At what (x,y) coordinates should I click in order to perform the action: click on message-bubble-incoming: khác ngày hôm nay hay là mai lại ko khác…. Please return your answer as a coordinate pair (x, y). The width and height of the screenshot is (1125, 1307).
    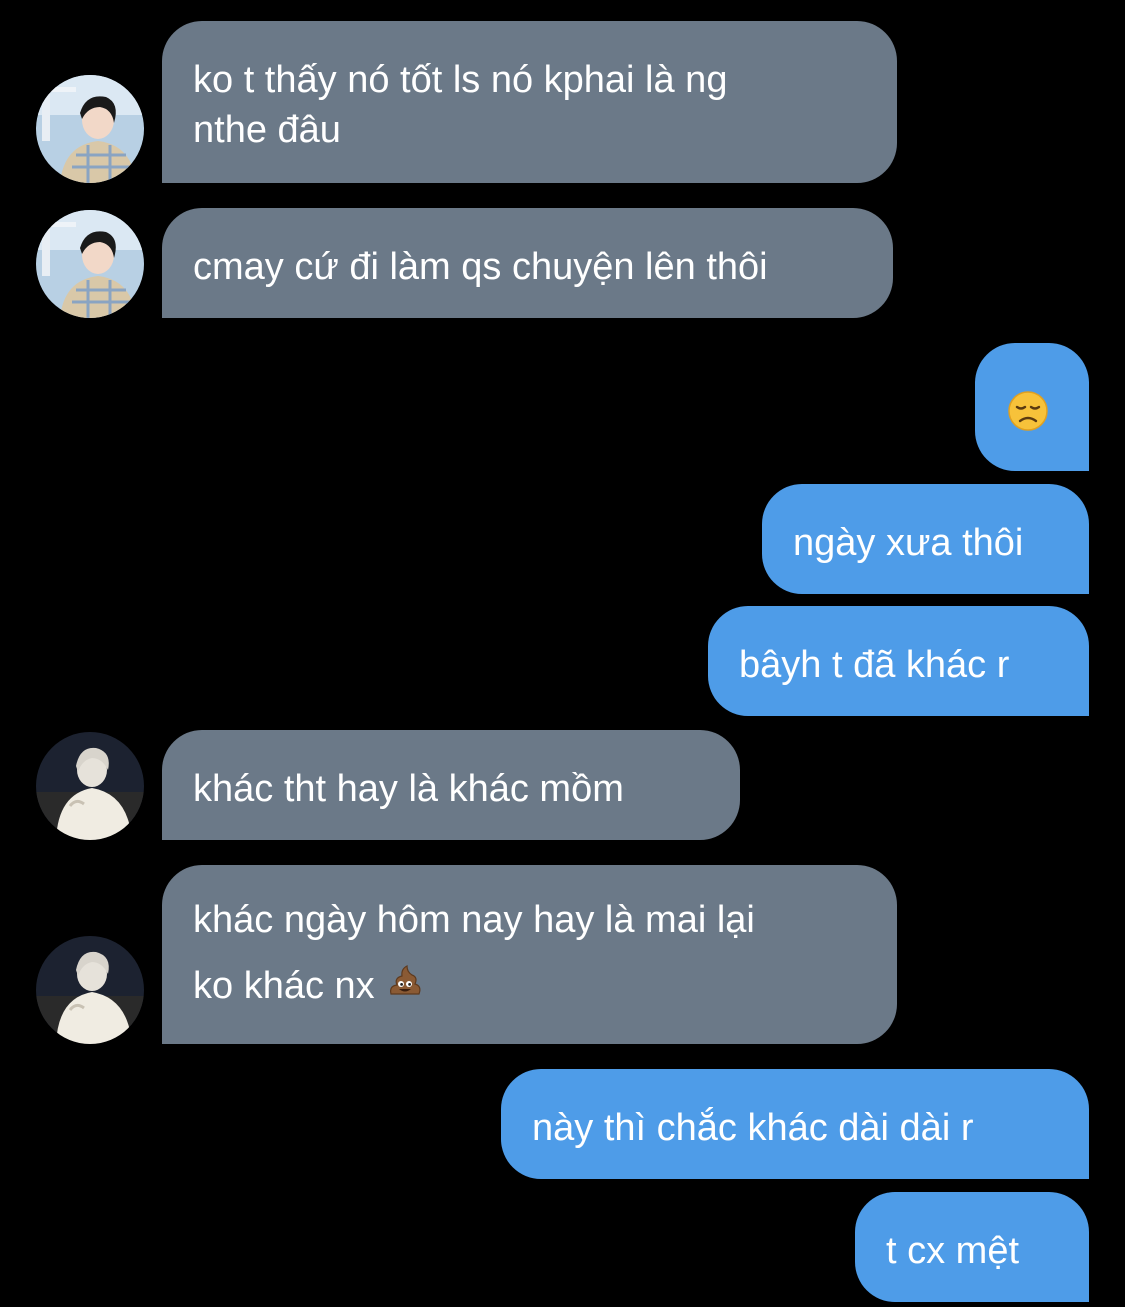
    Looking at the image, I should click on (529, 954).